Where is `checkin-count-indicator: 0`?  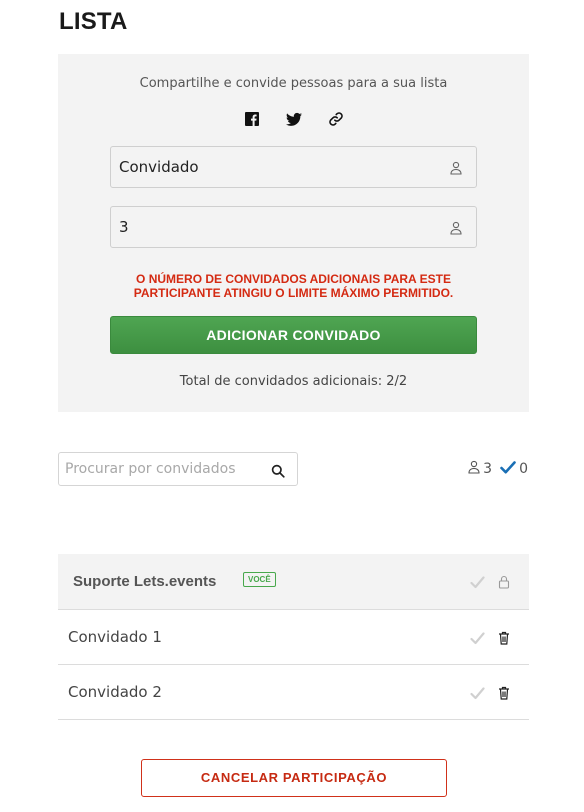
checkin-count-indicator: 0 is located at coordinates (514, 469).